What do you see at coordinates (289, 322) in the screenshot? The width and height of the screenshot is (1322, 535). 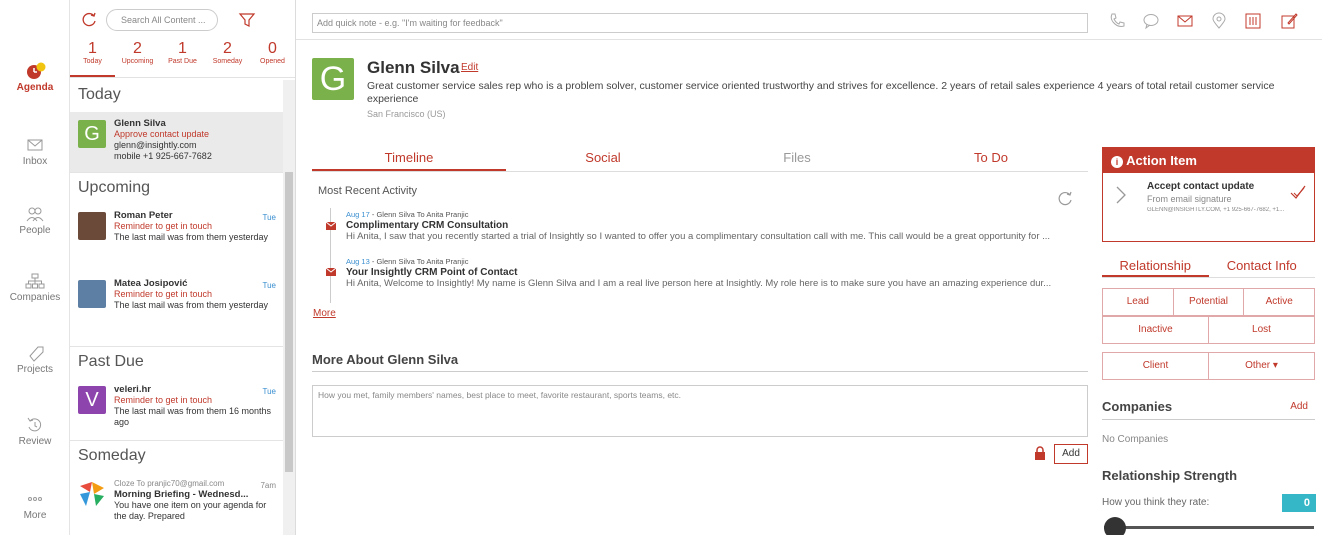 I see `scrollbar-thumb` at bounding box center [289, 322].